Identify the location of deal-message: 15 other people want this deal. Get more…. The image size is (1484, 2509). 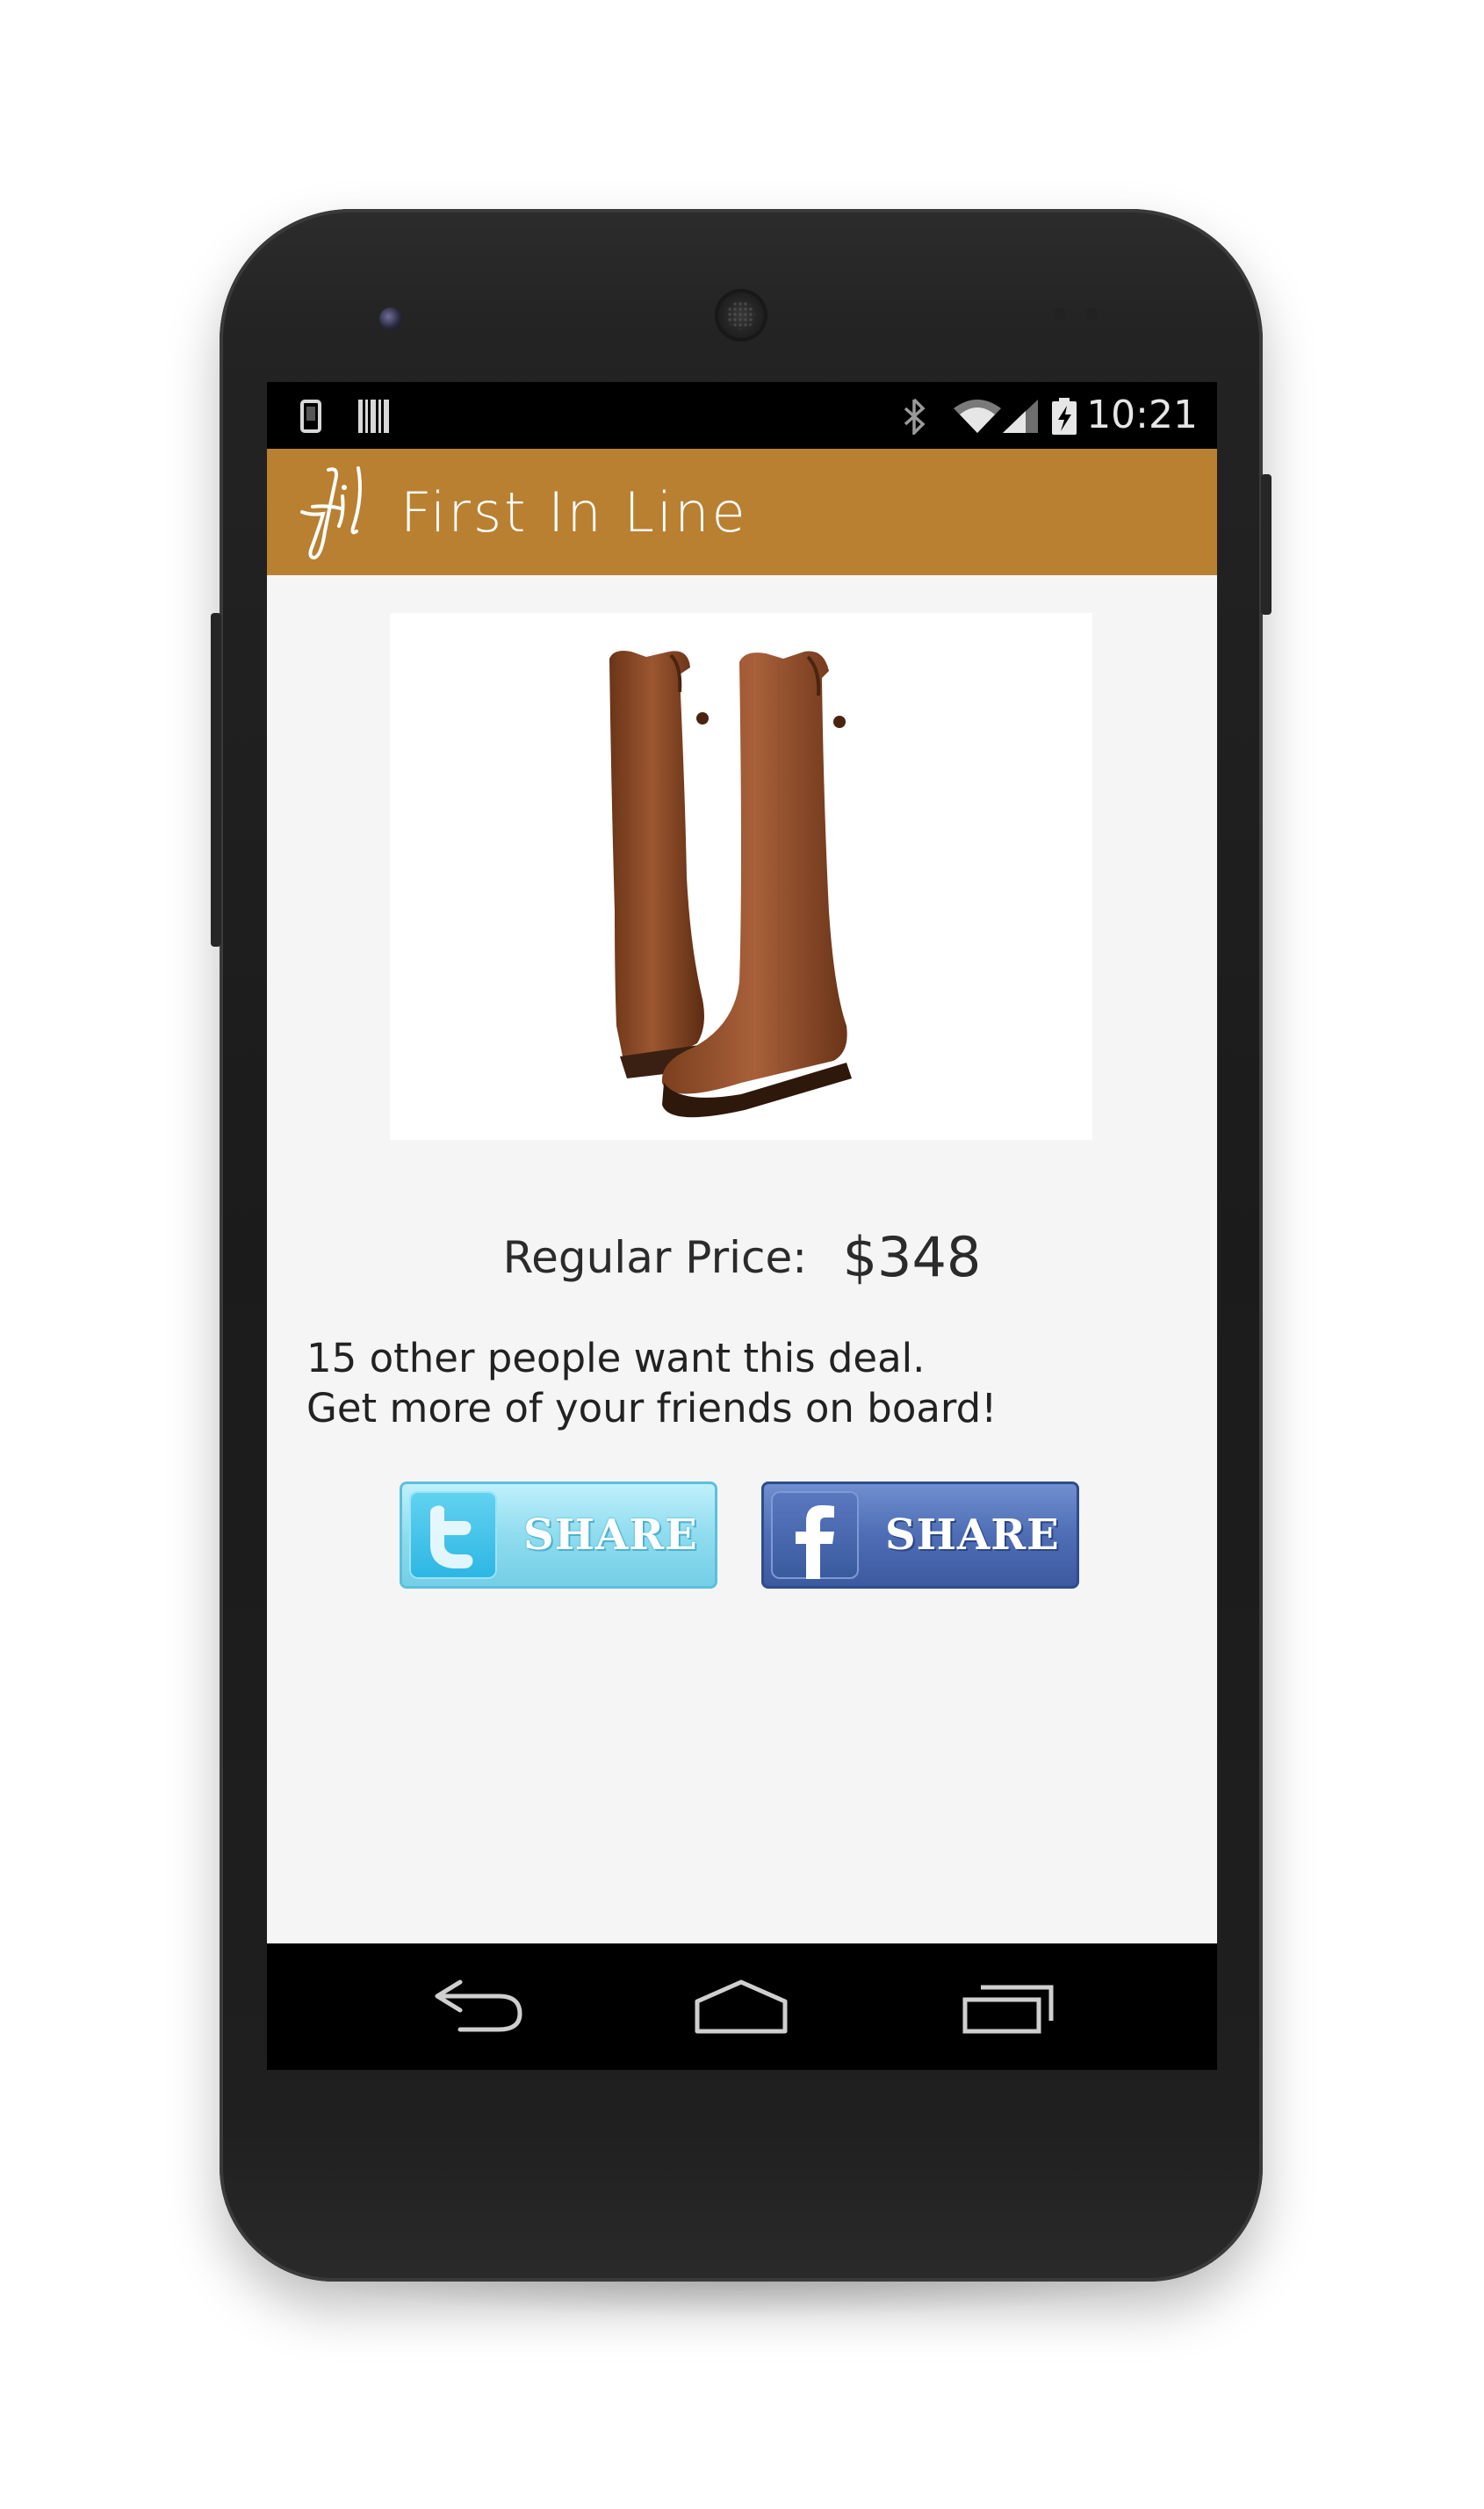
(745, 1383).